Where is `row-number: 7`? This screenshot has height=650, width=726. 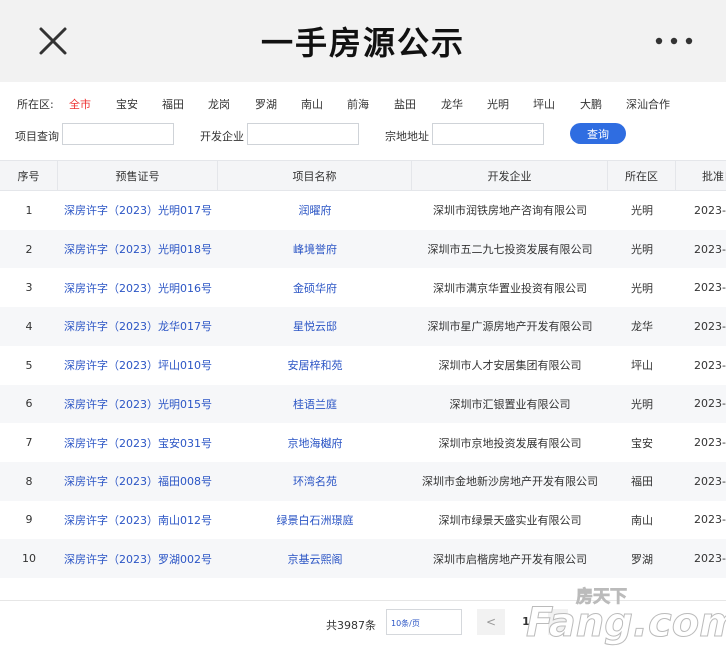 row-number: 7 is located at coordinates (29, 443).